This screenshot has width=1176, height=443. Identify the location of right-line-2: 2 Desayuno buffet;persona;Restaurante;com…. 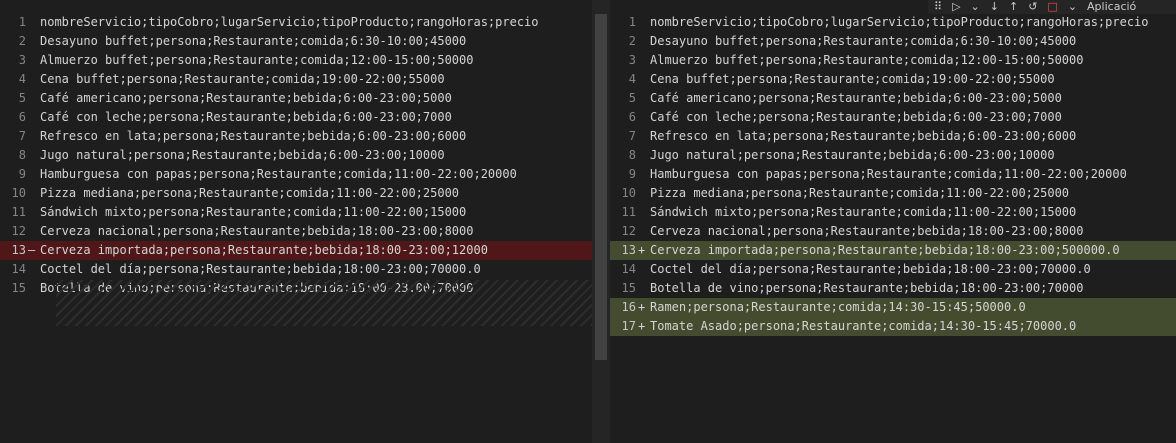
(893, 41).